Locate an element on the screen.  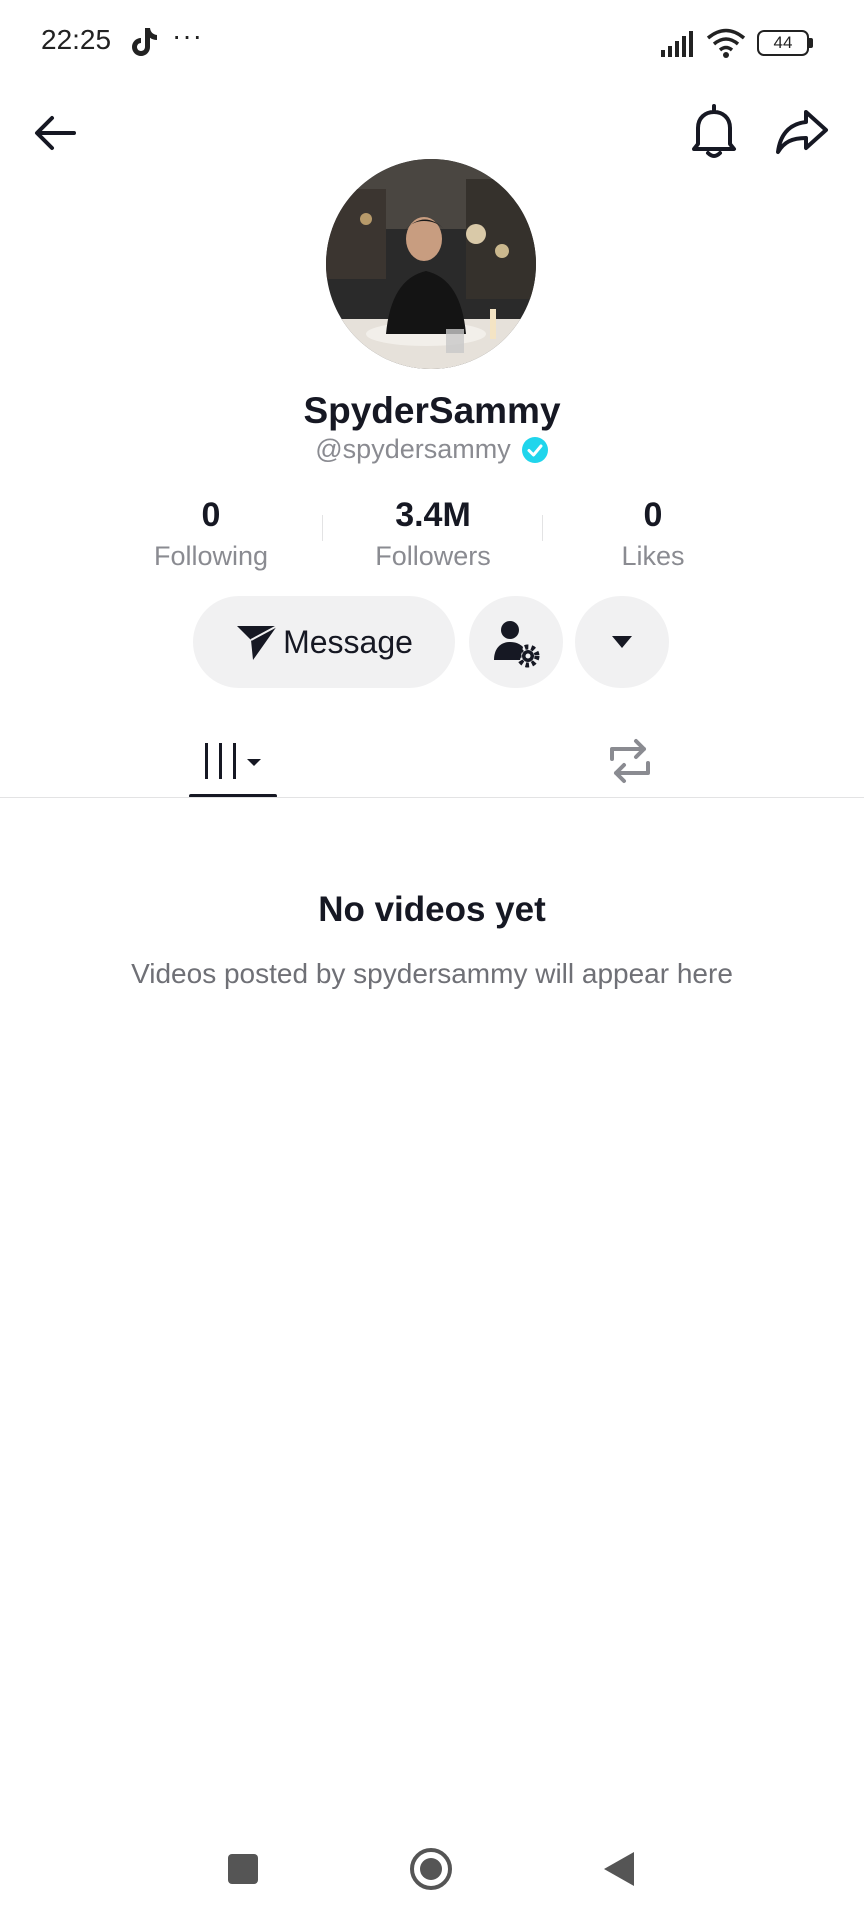
user-settings-icon is located at coordinates (517, 644).